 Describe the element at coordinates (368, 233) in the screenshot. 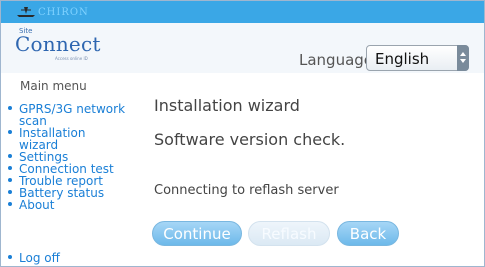

I see `back-button: Back` at that location.